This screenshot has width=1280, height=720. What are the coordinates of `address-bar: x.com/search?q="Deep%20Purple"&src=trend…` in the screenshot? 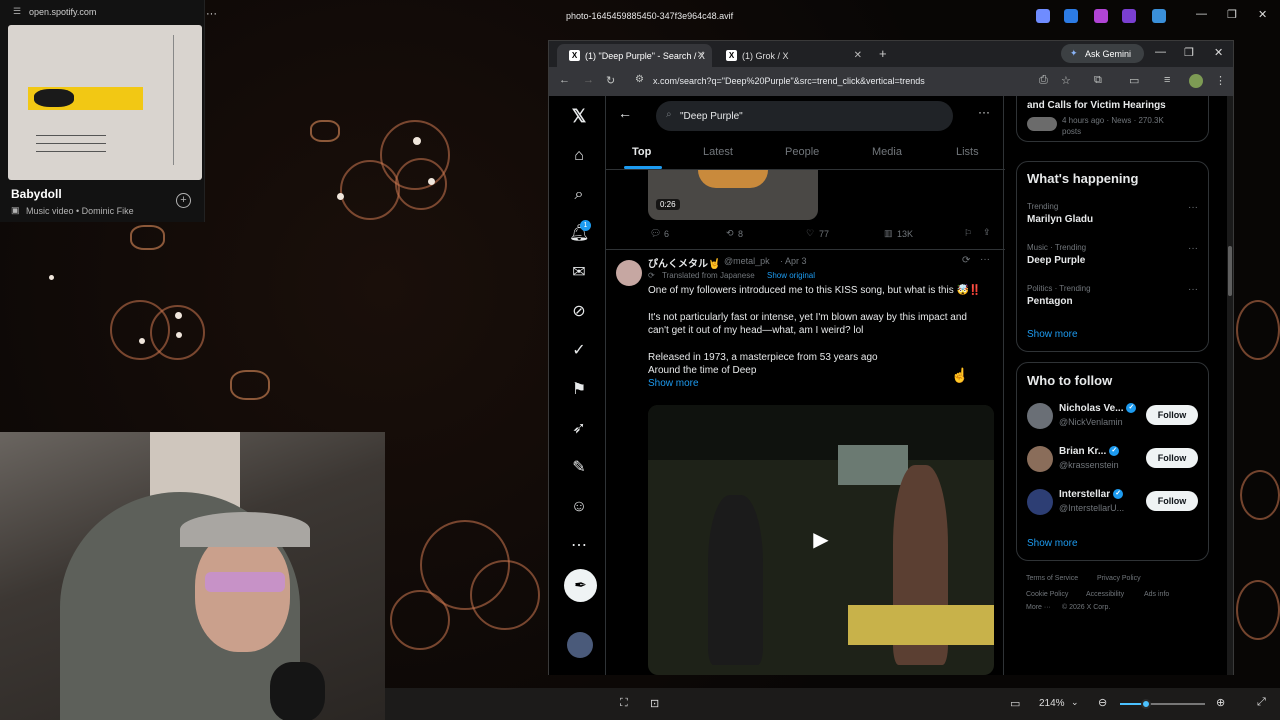 It's located at (789, 81).